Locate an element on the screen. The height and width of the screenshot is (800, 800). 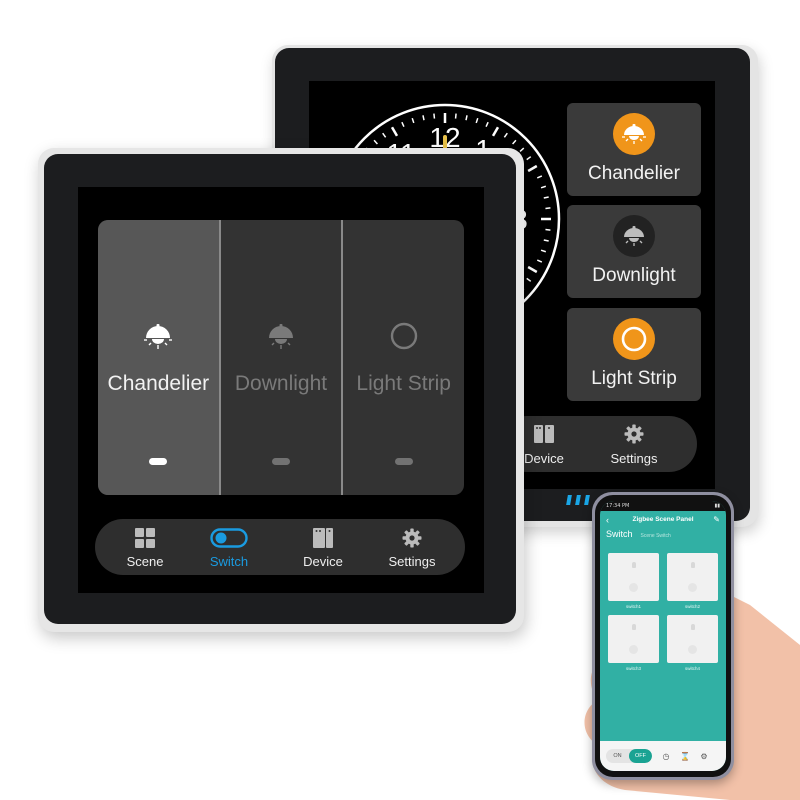
nav-switch: Switch is located at coordinates (229, 548).